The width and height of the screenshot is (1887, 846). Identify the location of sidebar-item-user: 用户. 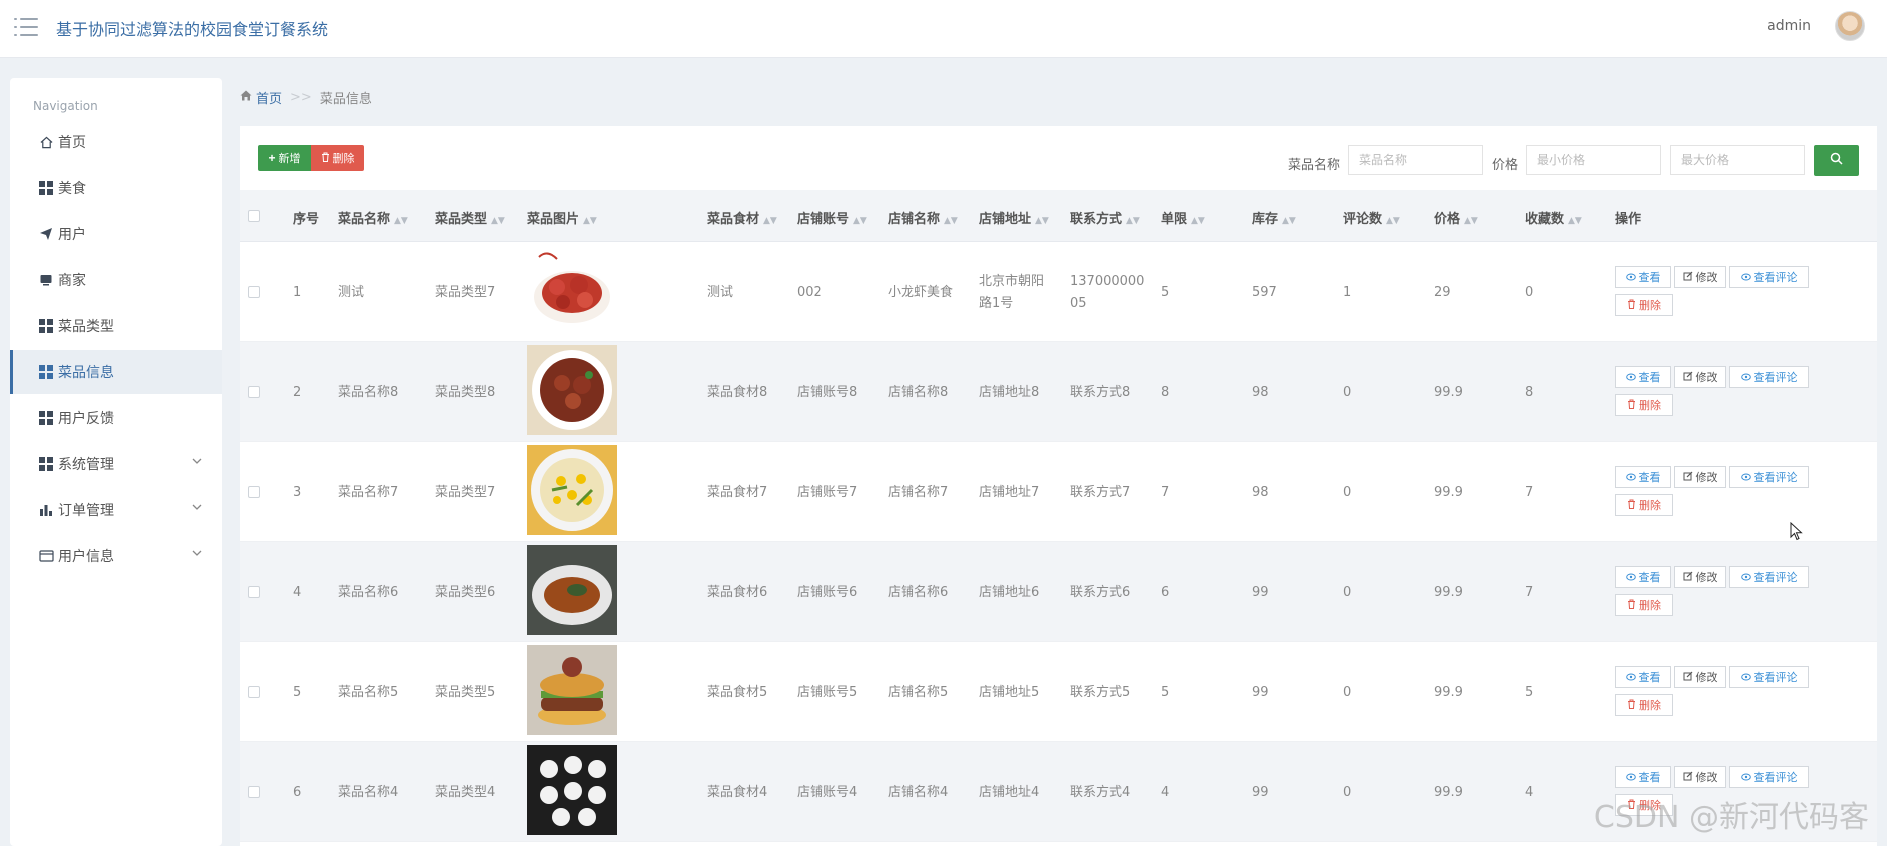
(116, 234).